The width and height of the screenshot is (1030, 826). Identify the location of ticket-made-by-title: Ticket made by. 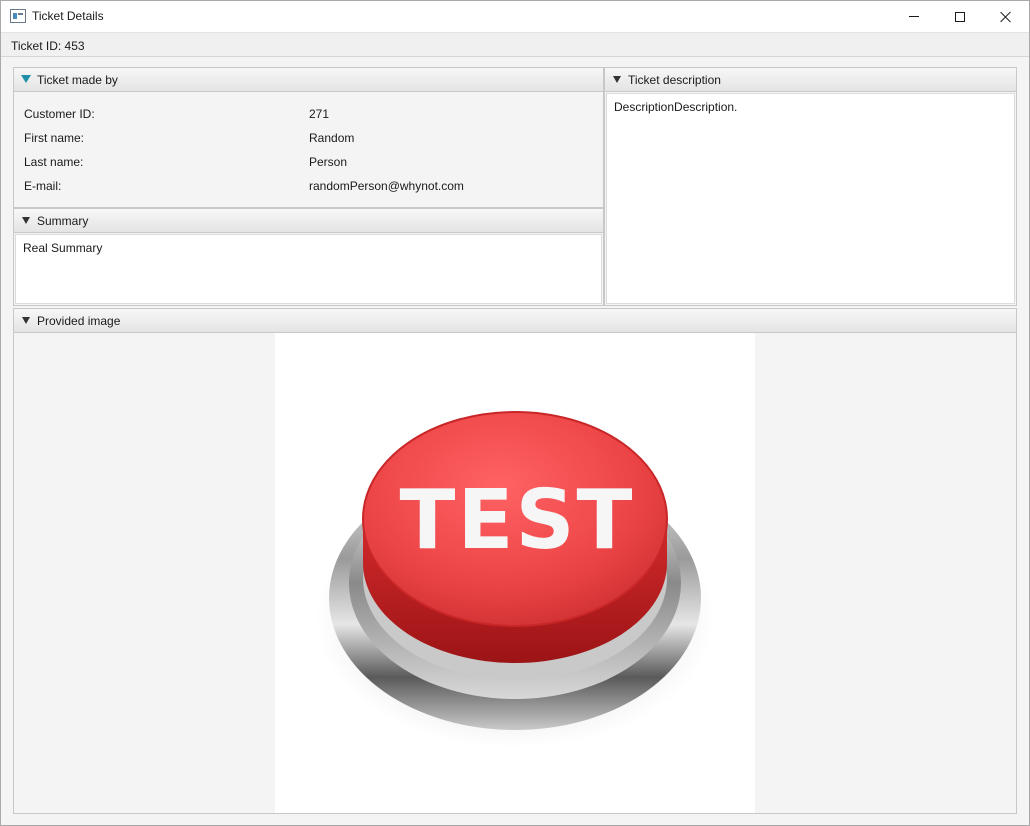
(77, 80).